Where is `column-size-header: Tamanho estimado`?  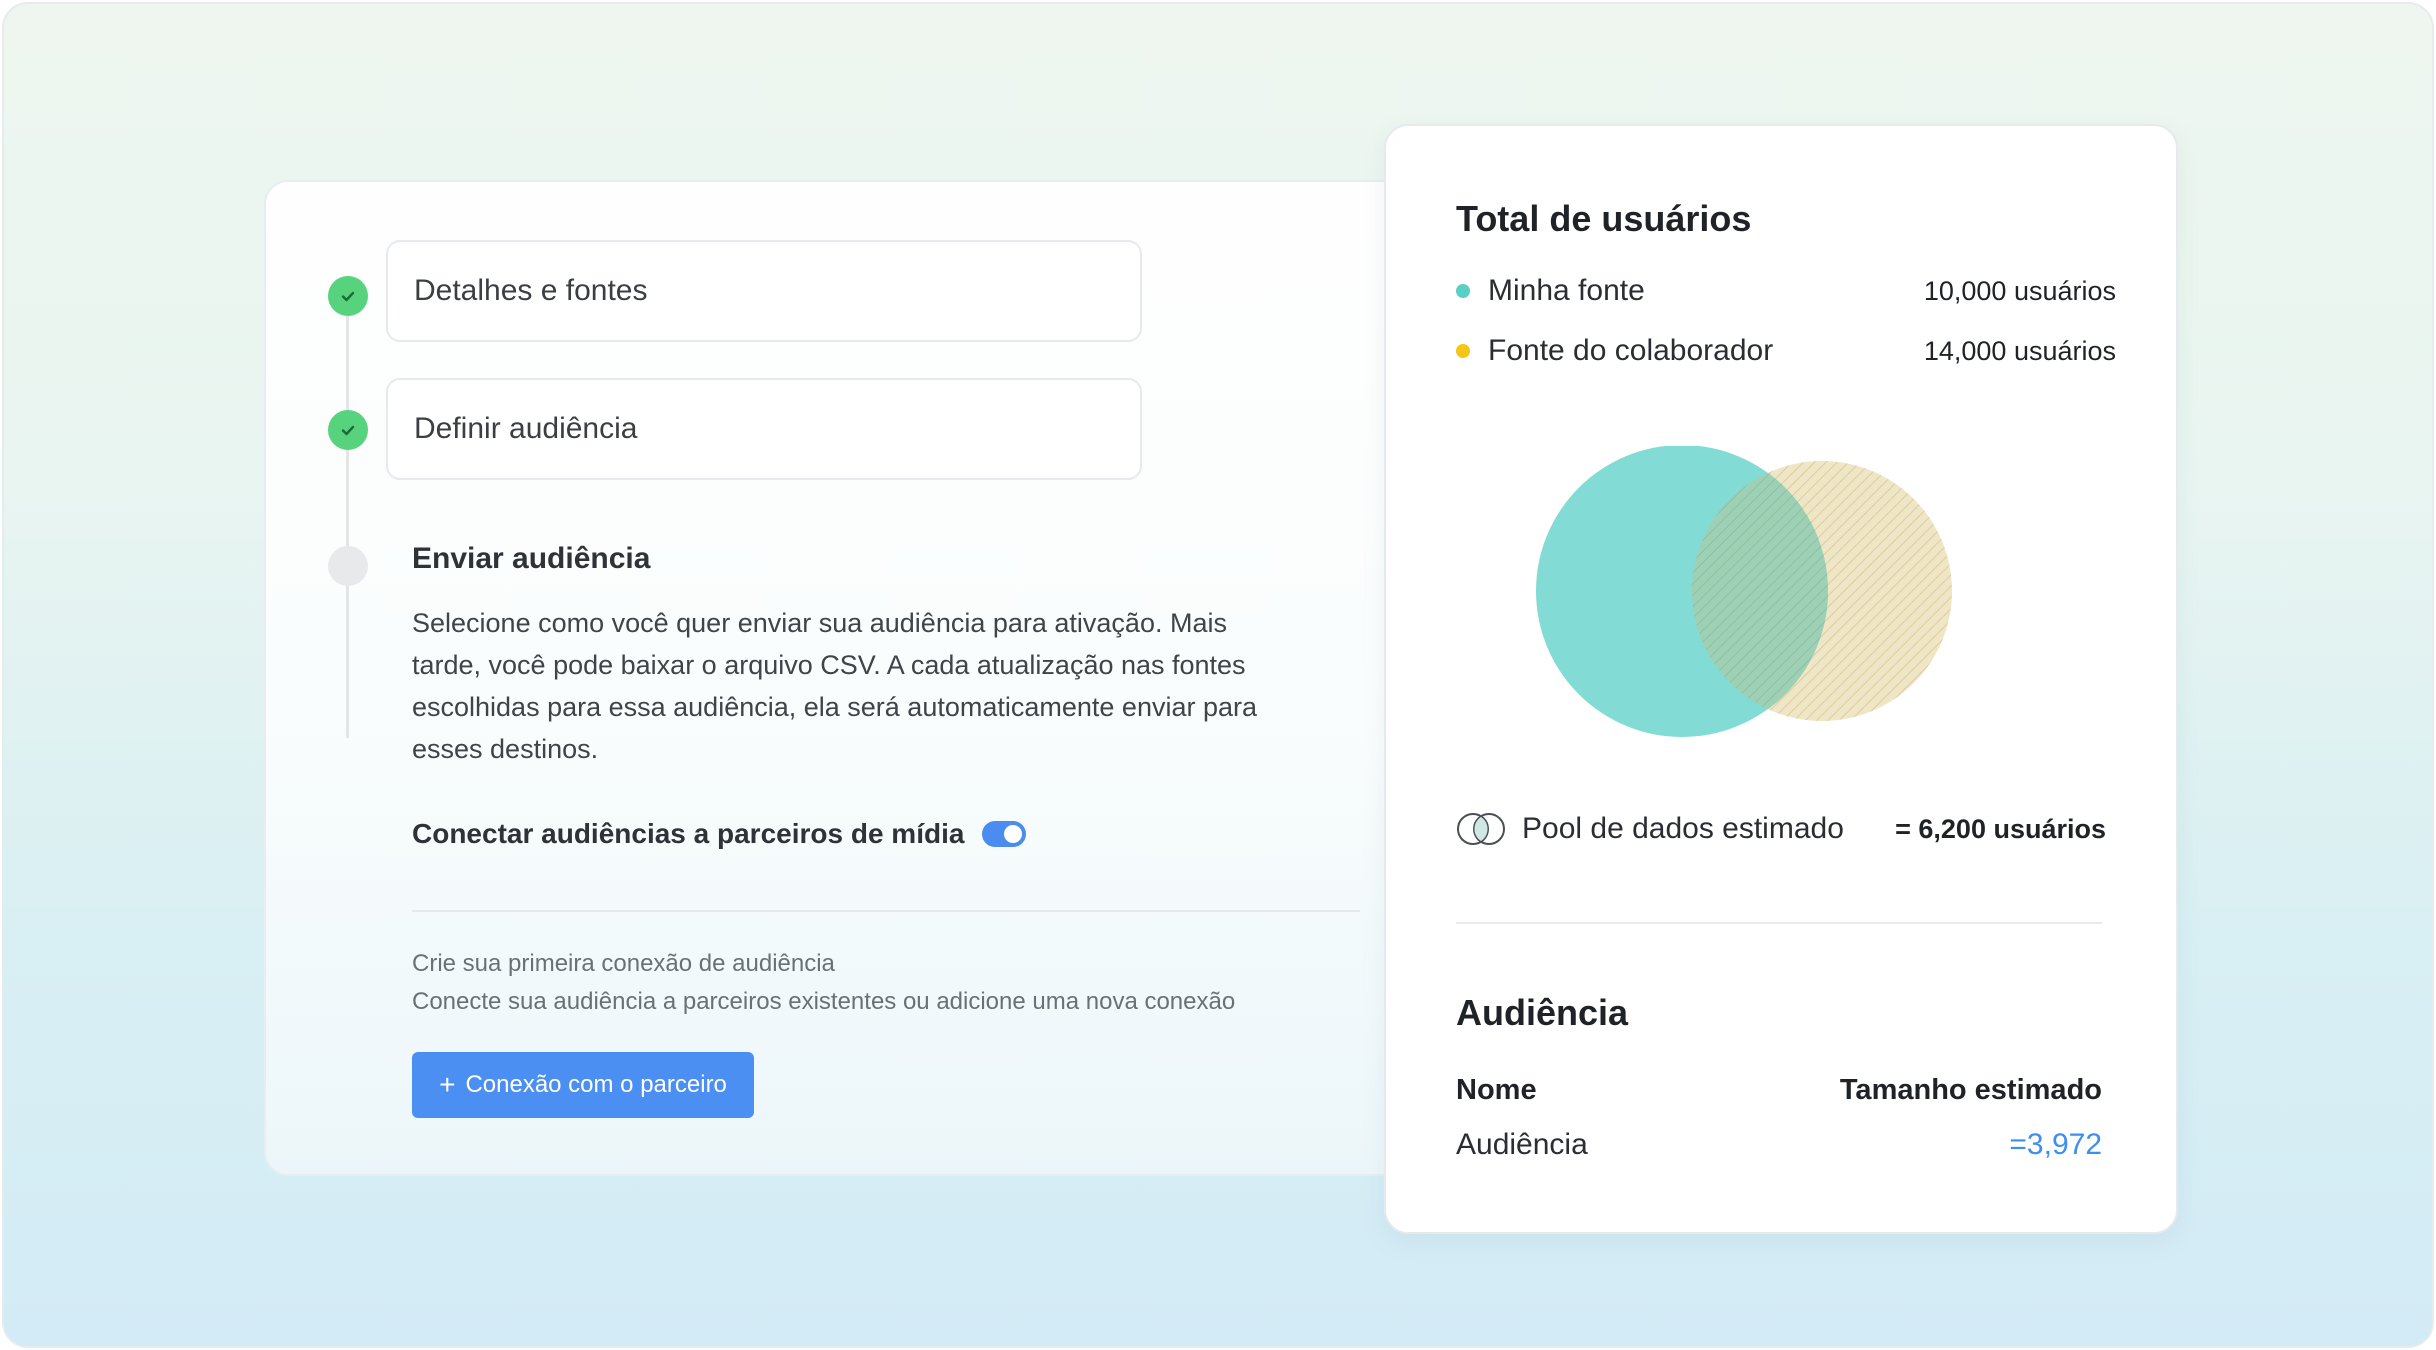
column-size-header: Tamanho estimado is located at coordinates (1970, 1090).